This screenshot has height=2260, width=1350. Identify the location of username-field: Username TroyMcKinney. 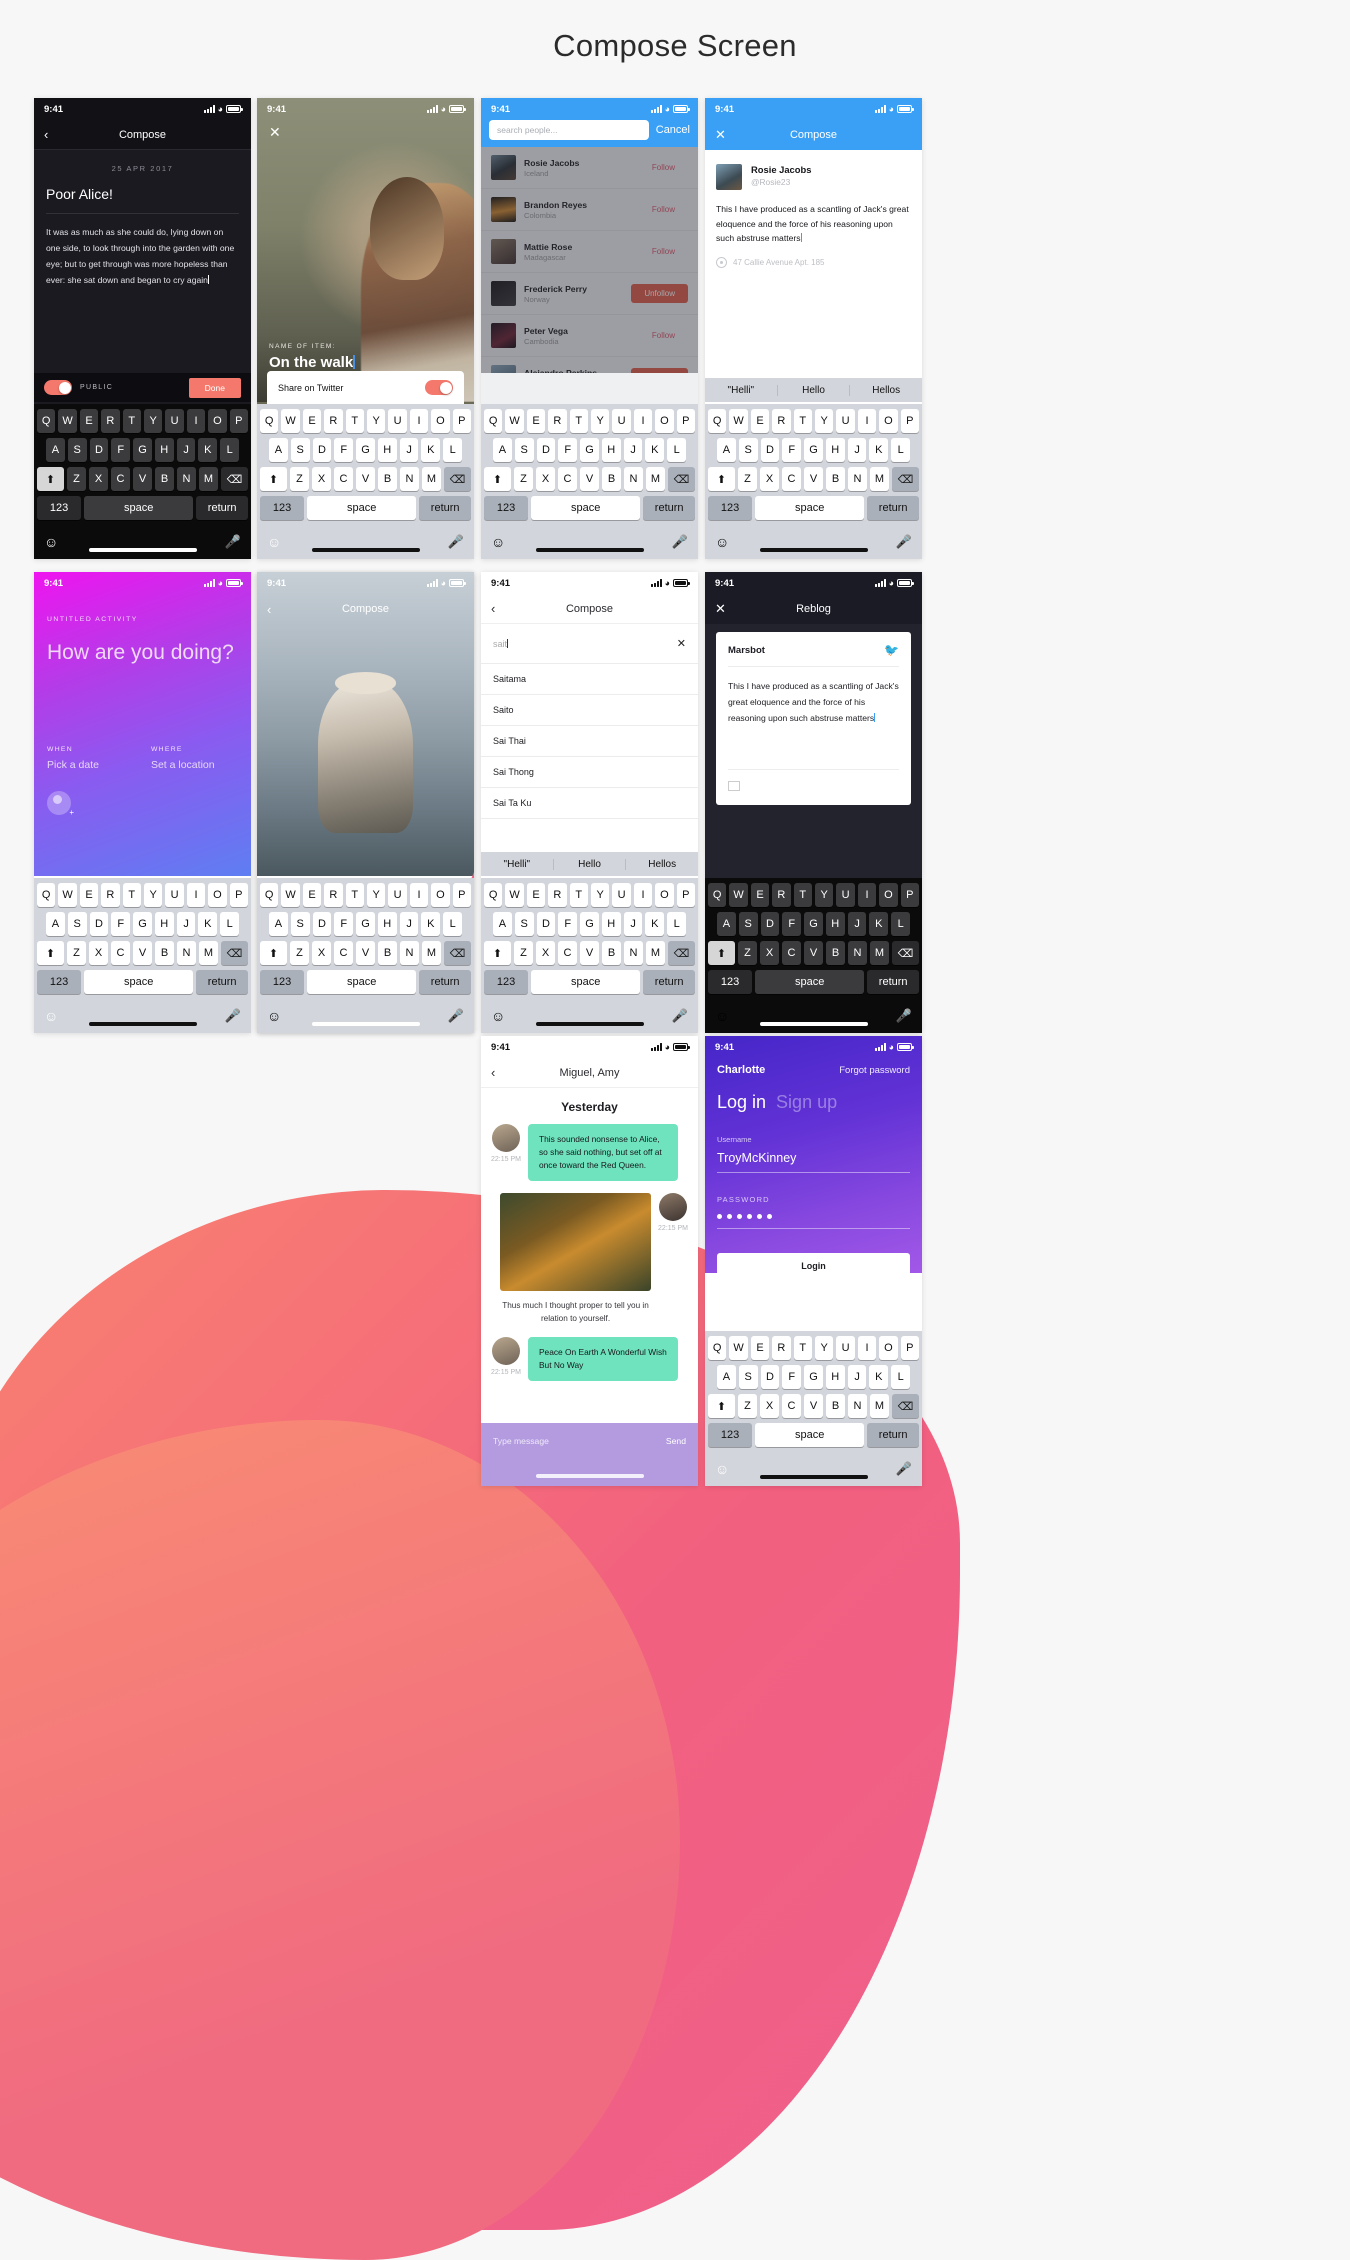
(813, 1154).